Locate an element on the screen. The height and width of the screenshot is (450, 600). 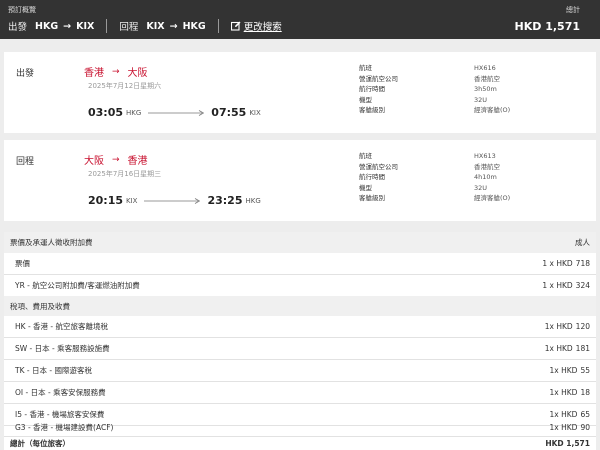
total-per-passenger-row: 總計（每位旅客） HKD 1,571 is located at coordinates (300, 443).